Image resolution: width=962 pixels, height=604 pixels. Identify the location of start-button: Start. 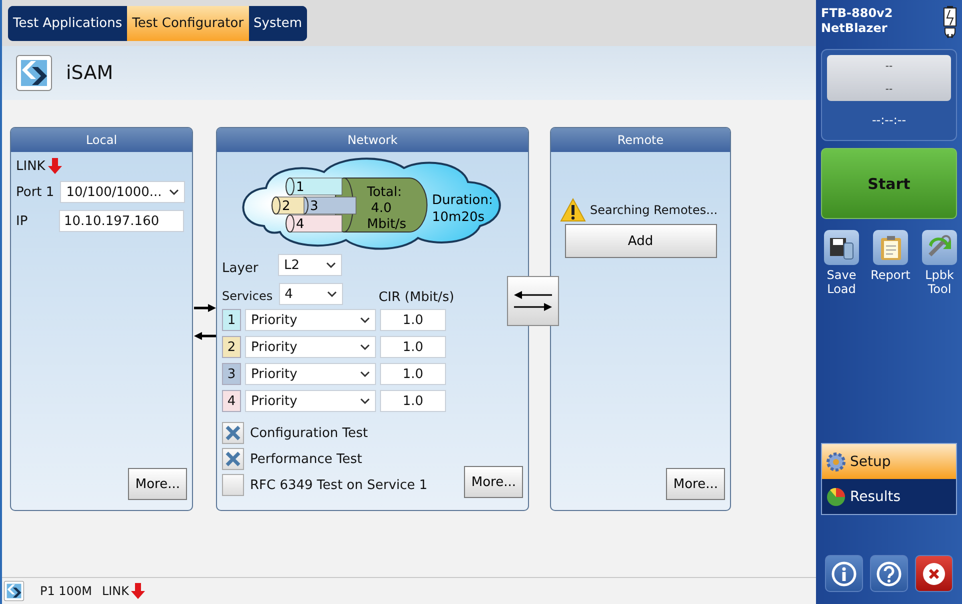
(889, 183).